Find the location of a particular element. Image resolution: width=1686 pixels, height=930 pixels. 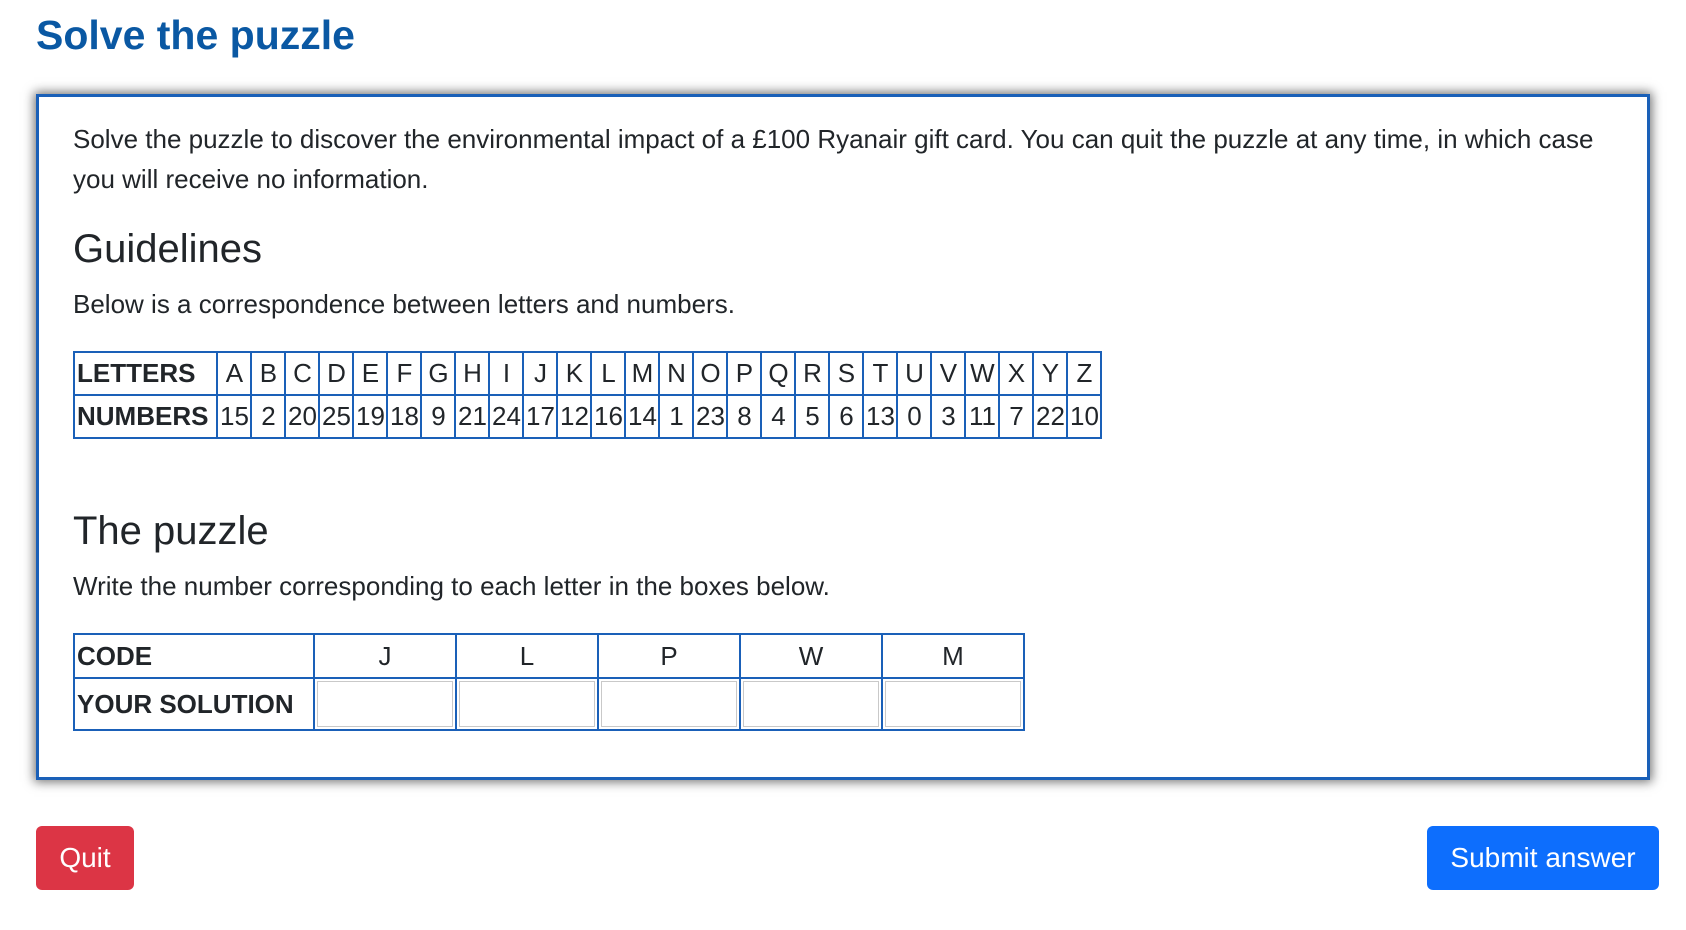

submit-answer-button: Submit answer is located at coordinates (1543, 858).